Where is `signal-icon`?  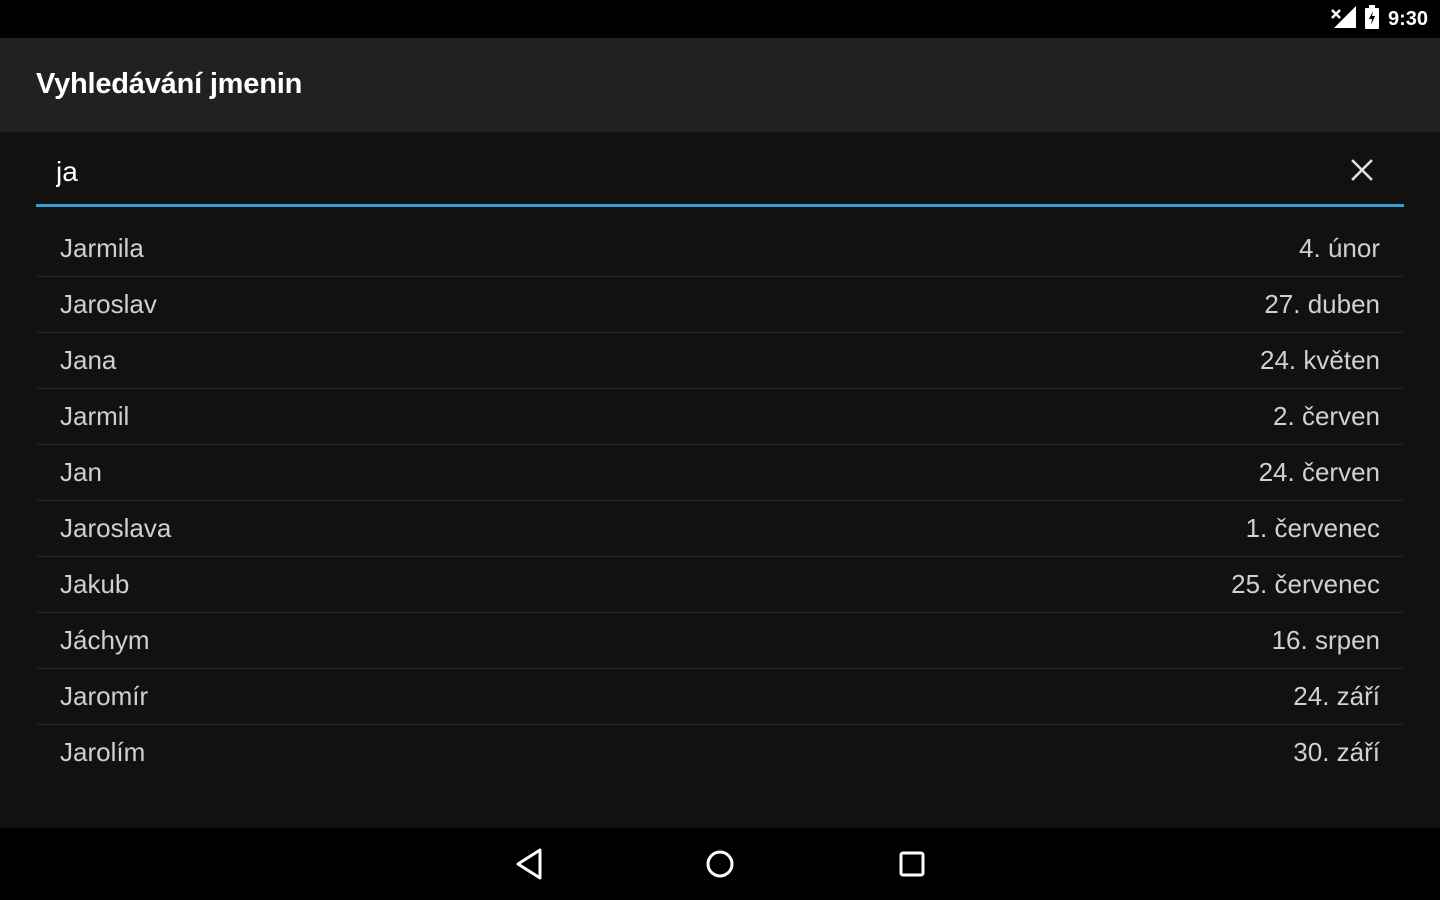 signal-icon is located at coordinates (1343, 19).